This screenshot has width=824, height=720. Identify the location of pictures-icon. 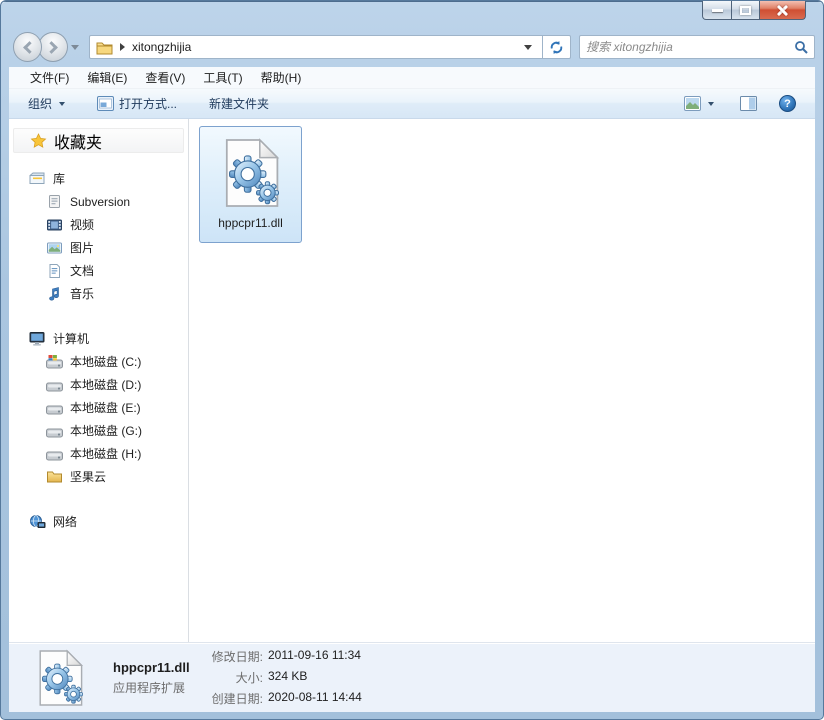
(54, 247).